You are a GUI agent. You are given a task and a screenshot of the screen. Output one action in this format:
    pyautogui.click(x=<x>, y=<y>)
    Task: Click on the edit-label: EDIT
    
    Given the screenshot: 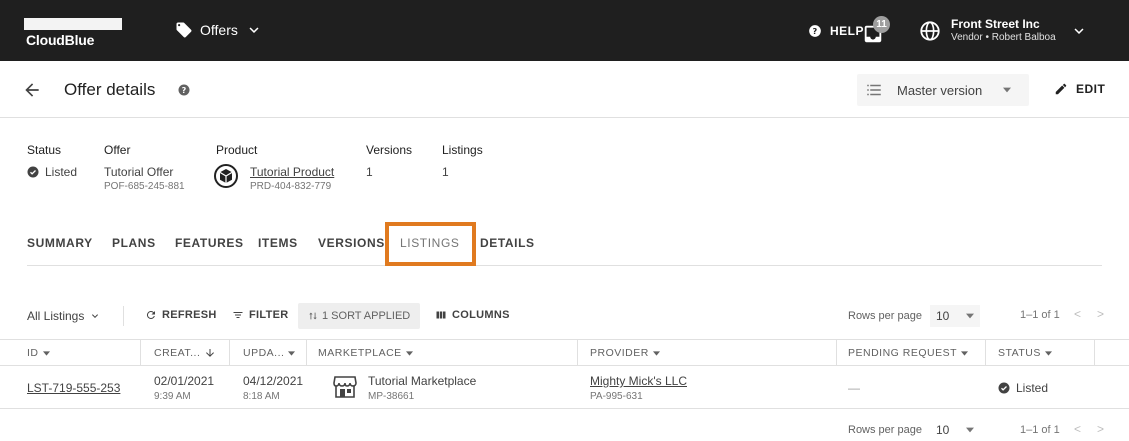 What is the action you would take?
    pyautogui.click(x=1091, y=89)
    